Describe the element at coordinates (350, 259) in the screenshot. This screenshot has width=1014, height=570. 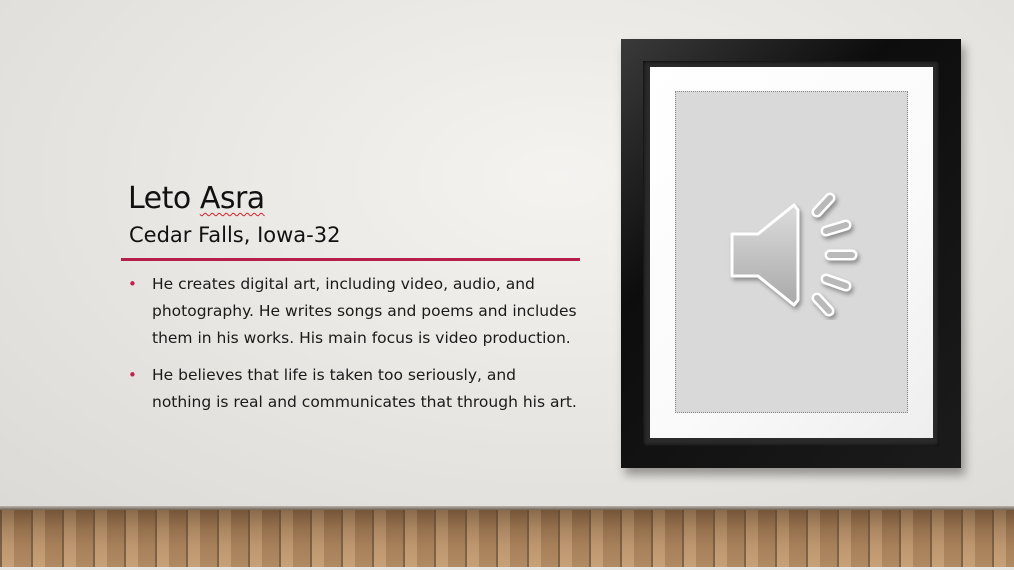
I see `accent-divider` at that location.